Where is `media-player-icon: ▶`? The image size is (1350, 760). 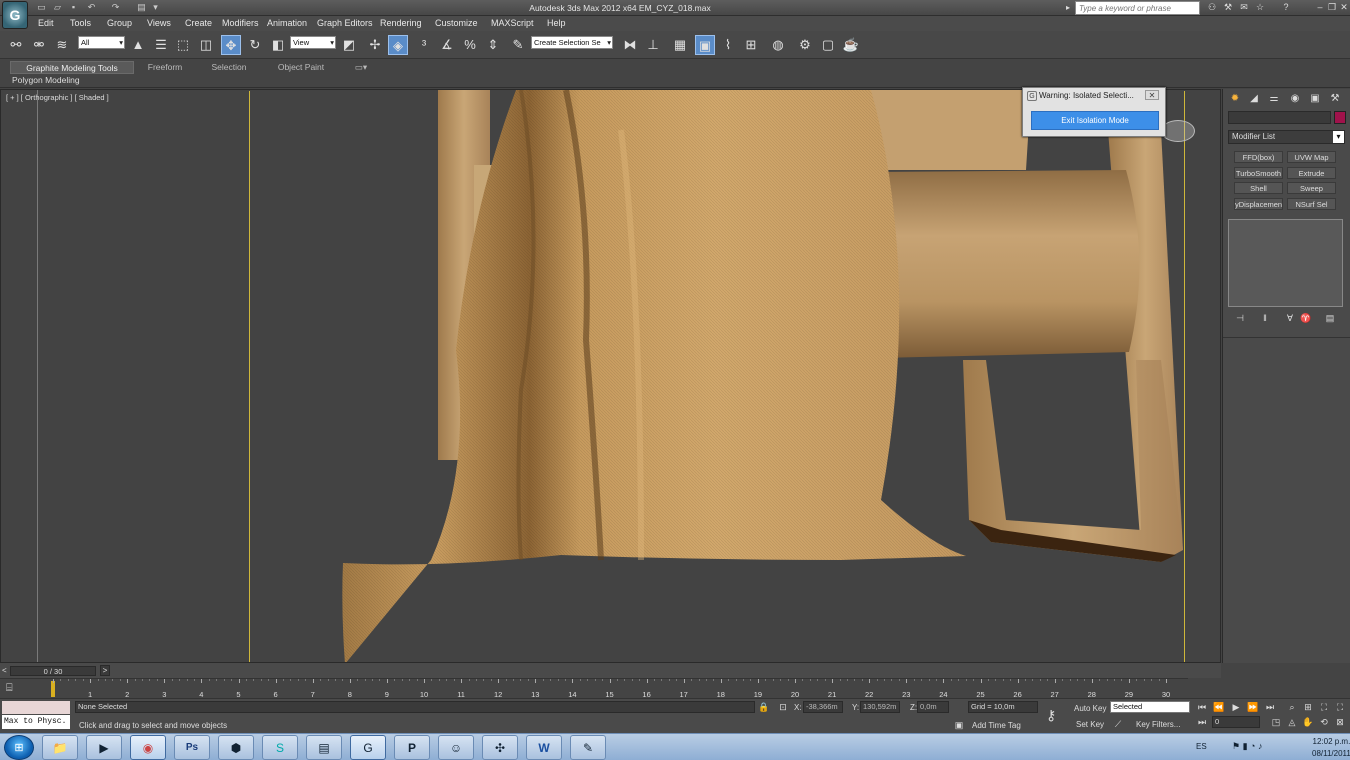 media-player-icon: ▶ is located at coordinates (104, 747).